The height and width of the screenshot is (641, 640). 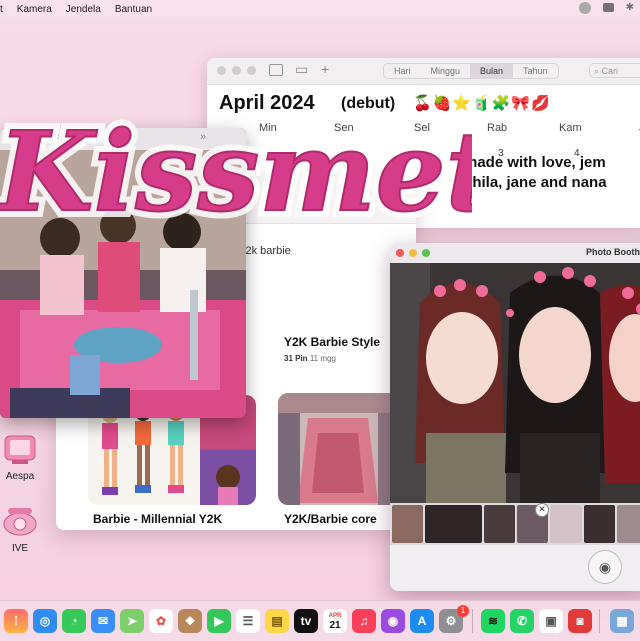 I want to click on desktop-folder-aespa: Aespa, so click(x=20, y=457).